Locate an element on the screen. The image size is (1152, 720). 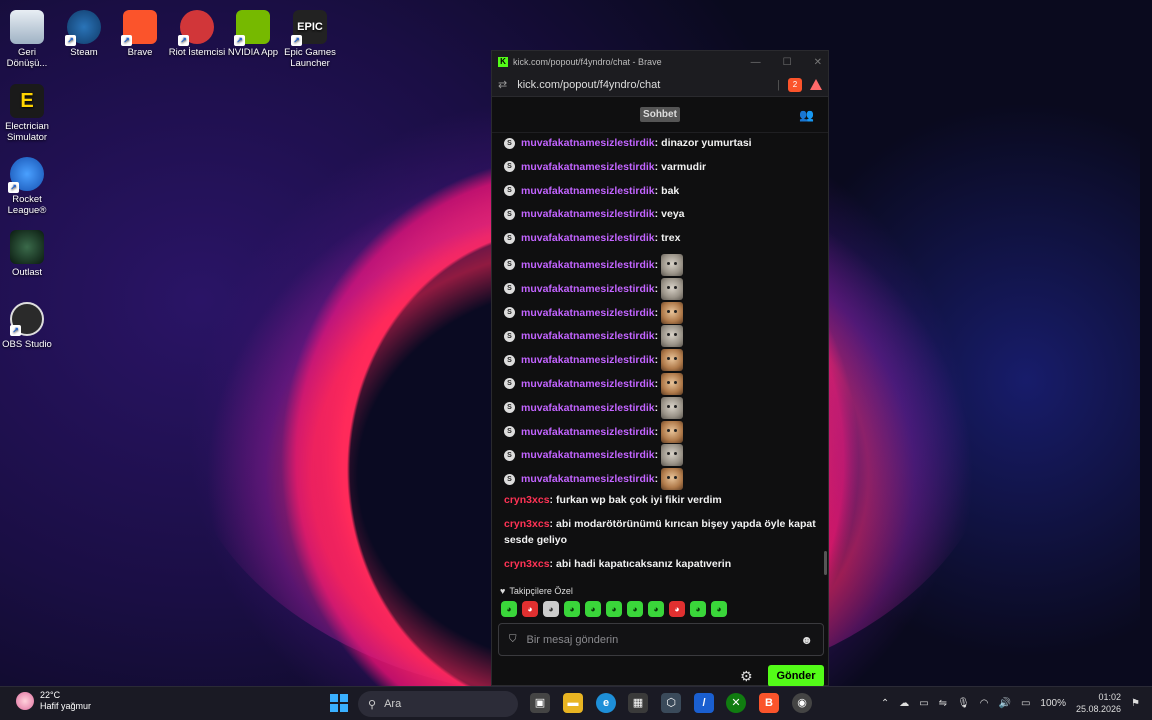
close-icon: ✕ is located at coordinates (818, 62).